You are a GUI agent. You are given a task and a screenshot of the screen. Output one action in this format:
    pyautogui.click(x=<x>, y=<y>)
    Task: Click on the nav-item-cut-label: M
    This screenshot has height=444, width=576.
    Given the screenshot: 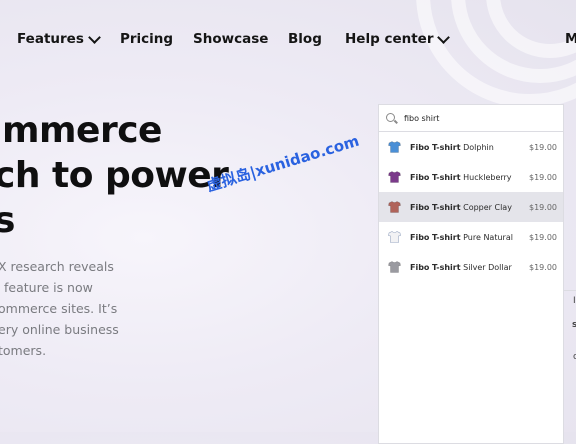 What is the action you would take?
    pyautogui.click(x=570, y=39)
    